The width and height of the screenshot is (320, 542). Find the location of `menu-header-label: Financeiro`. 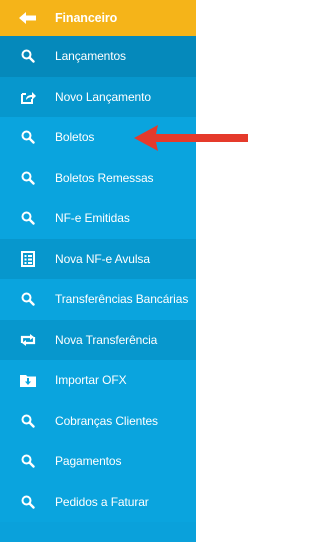

menu-header-label: Financeiro is located at coordinates (86, 18).